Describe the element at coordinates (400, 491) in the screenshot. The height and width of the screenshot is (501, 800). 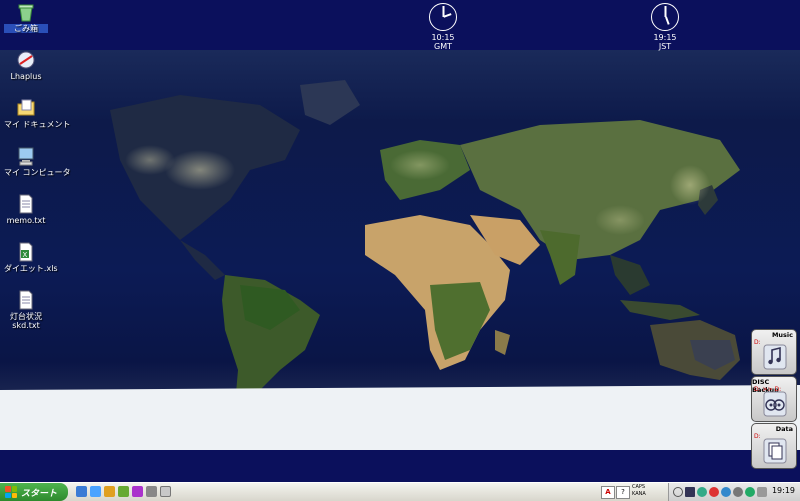
I see `taskbar: スタート A ? CAPS KANA 19:19` at that location.